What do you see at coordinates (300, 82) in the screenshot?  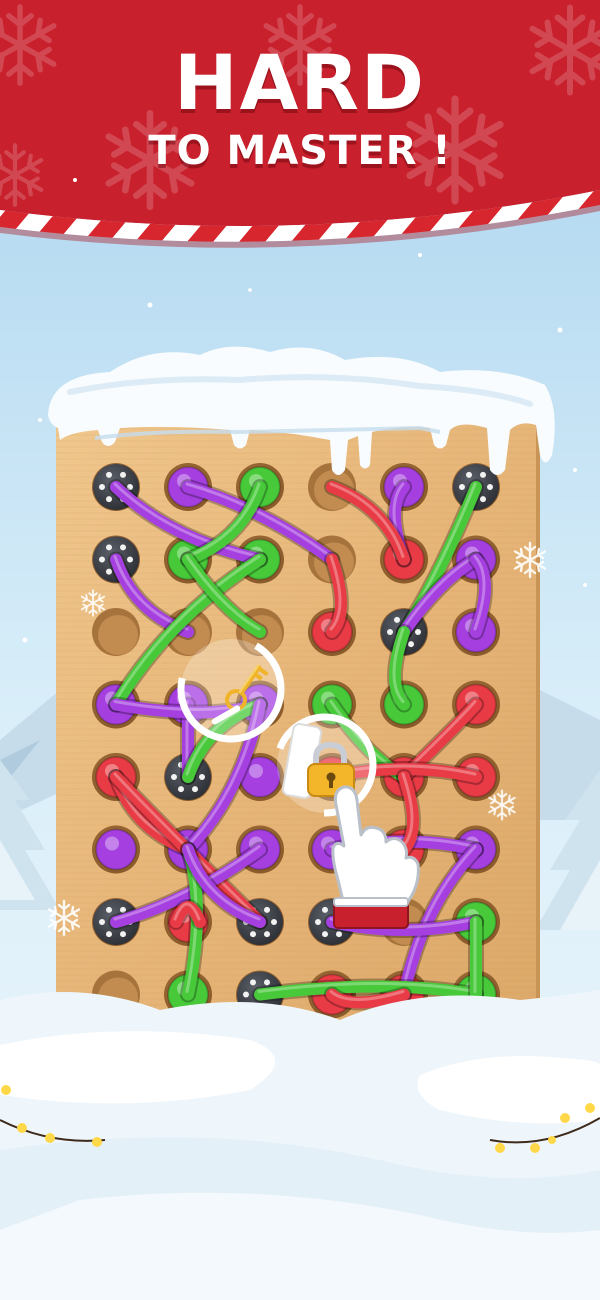 I see `headline-title: HARD` at bounding box center [300, 82].